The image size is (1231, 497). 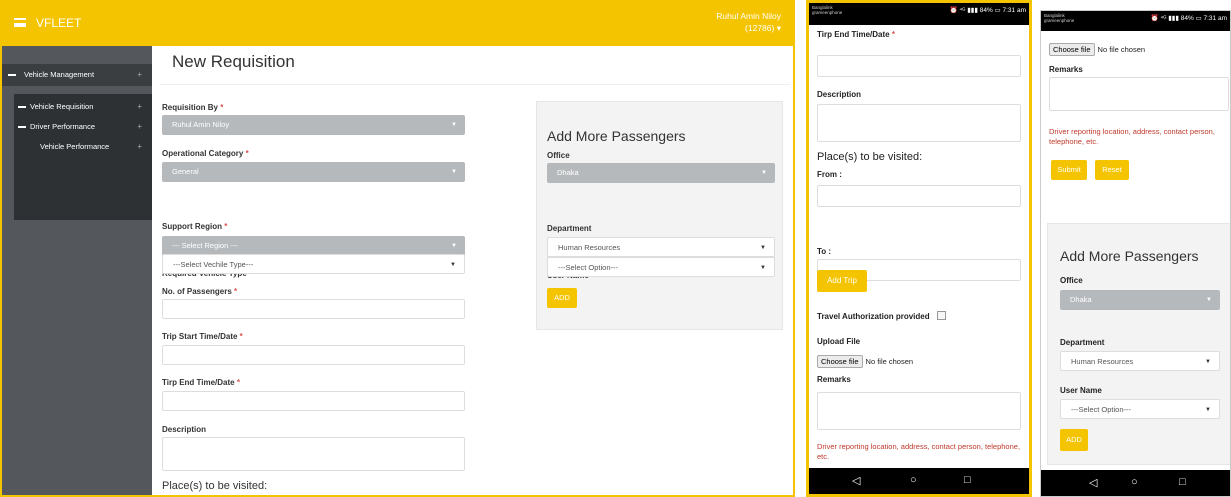 What do you see at coordinates (941, 315) in the screenshot?
I see `travel-authorization-checkbox` at bounding box center [941, 315].